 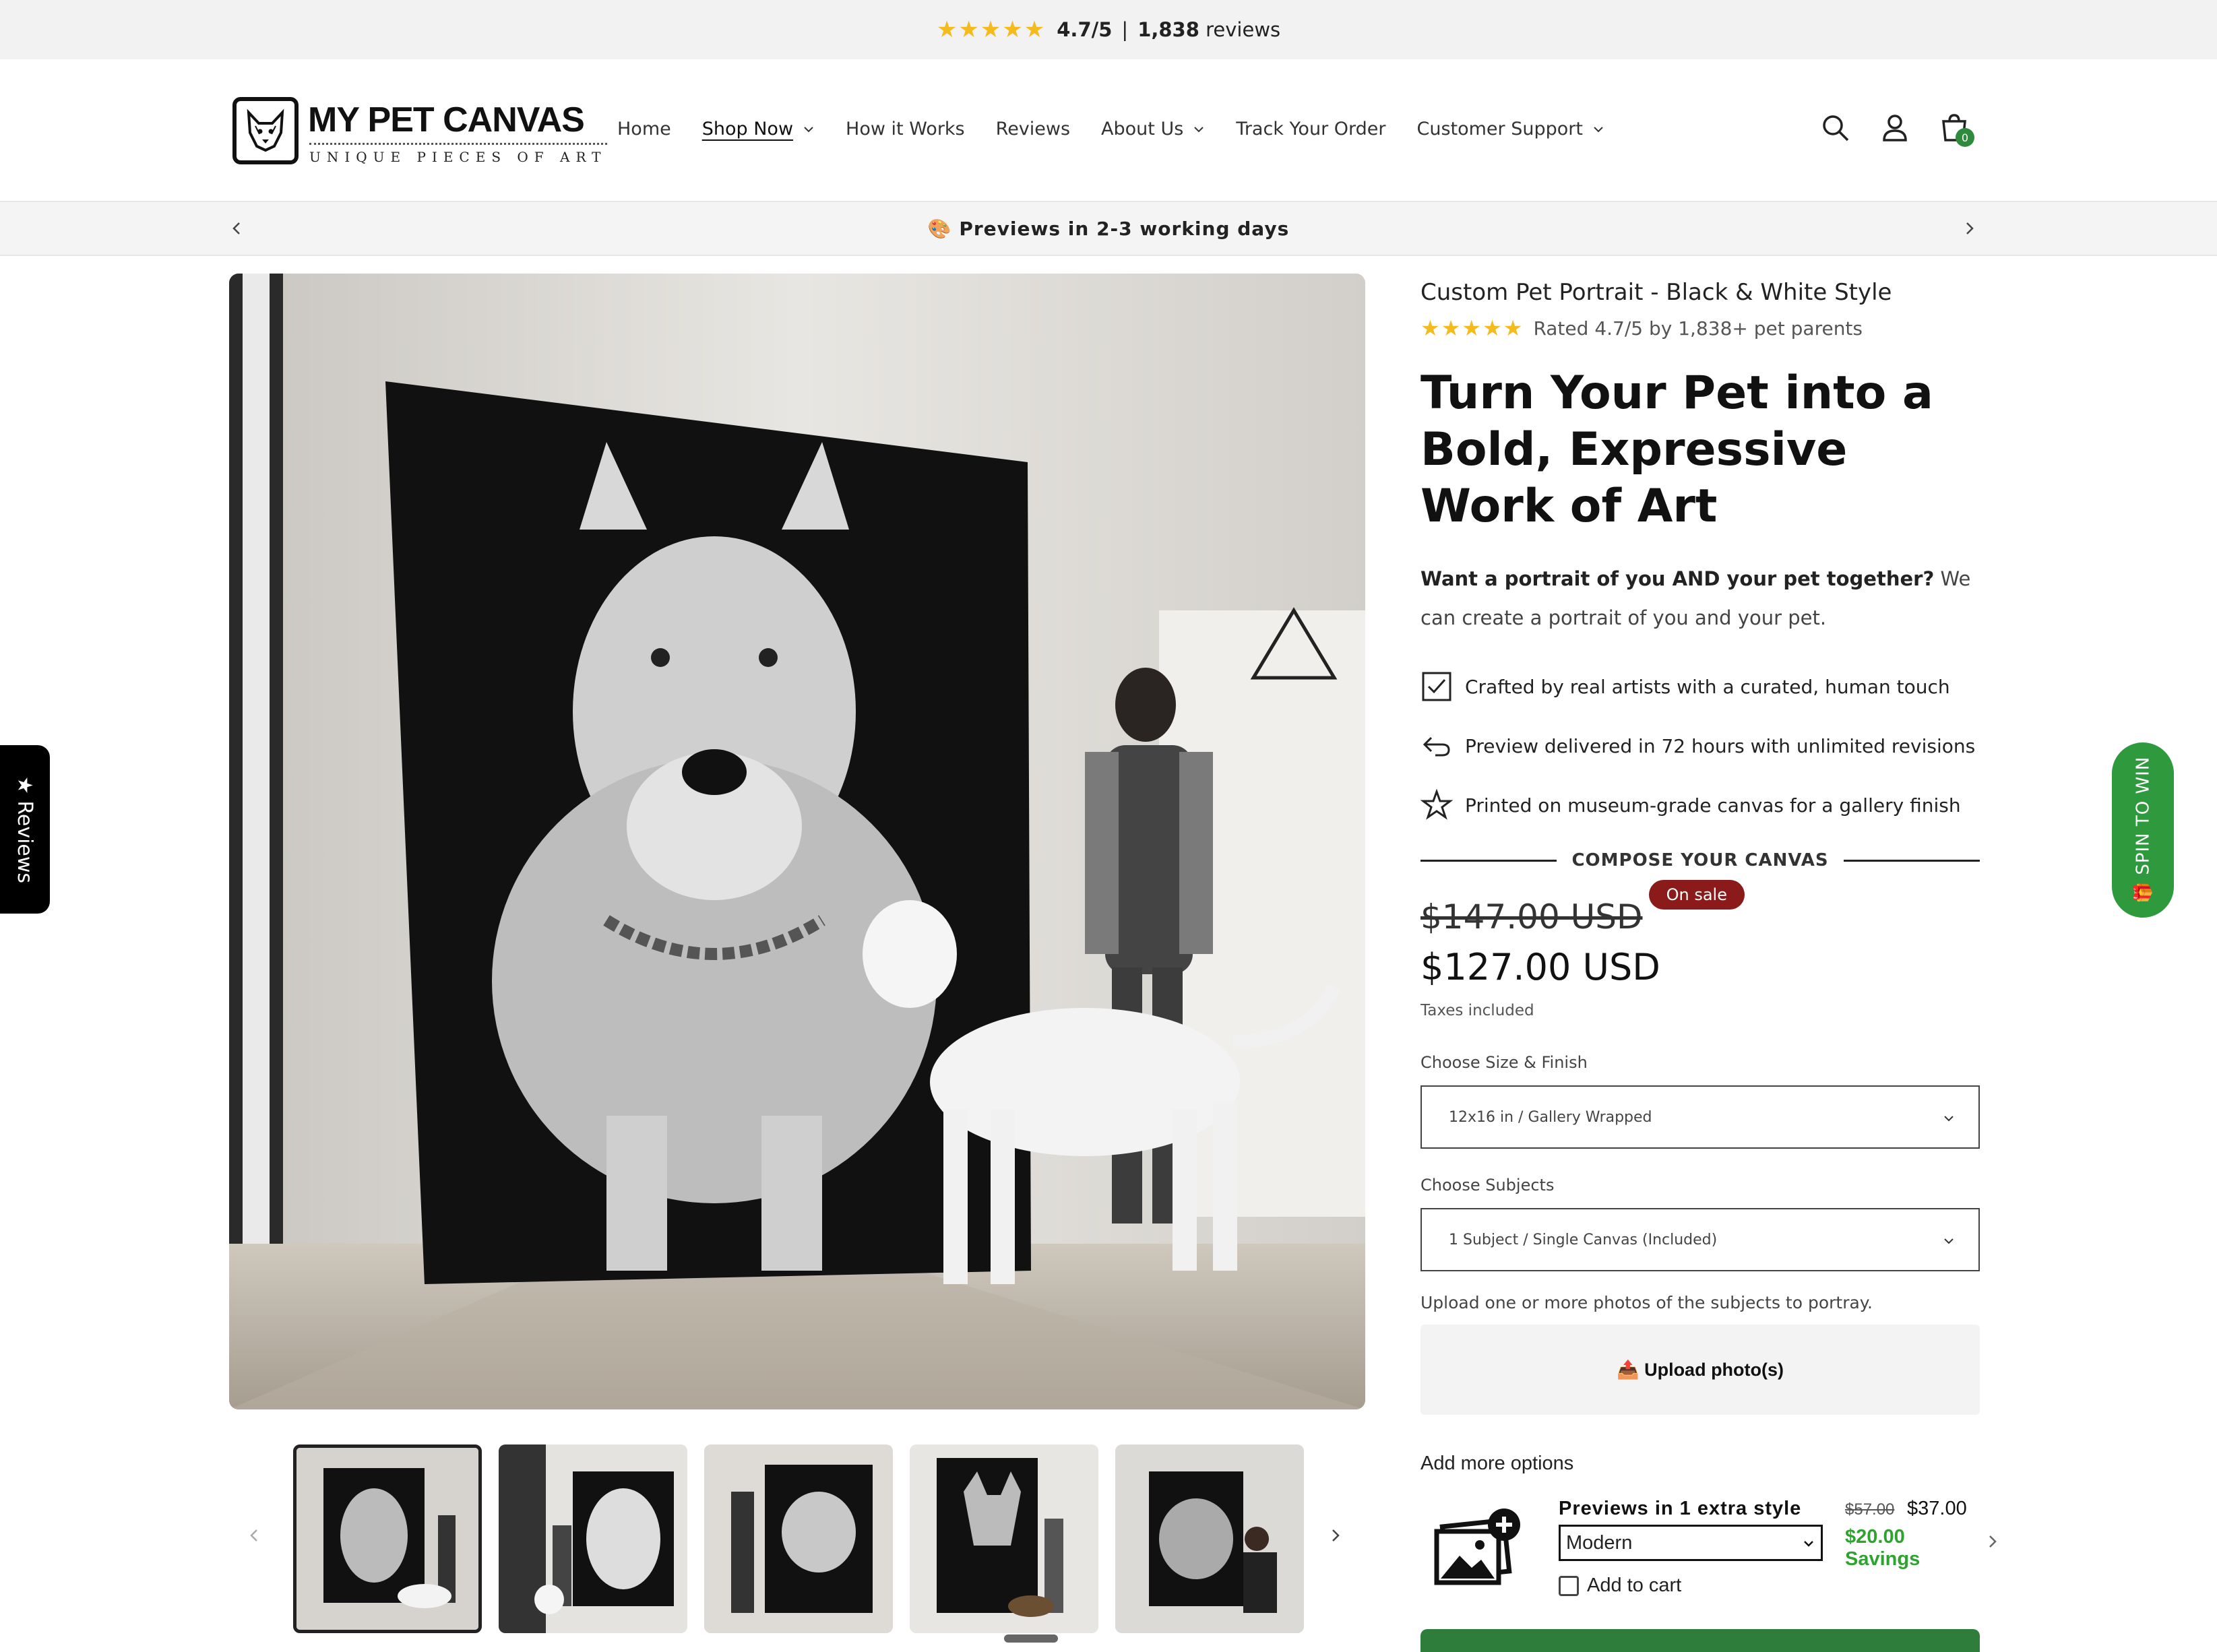 I want to click on nav-reviews-label: Reviews, so click(x=1033, y=129).